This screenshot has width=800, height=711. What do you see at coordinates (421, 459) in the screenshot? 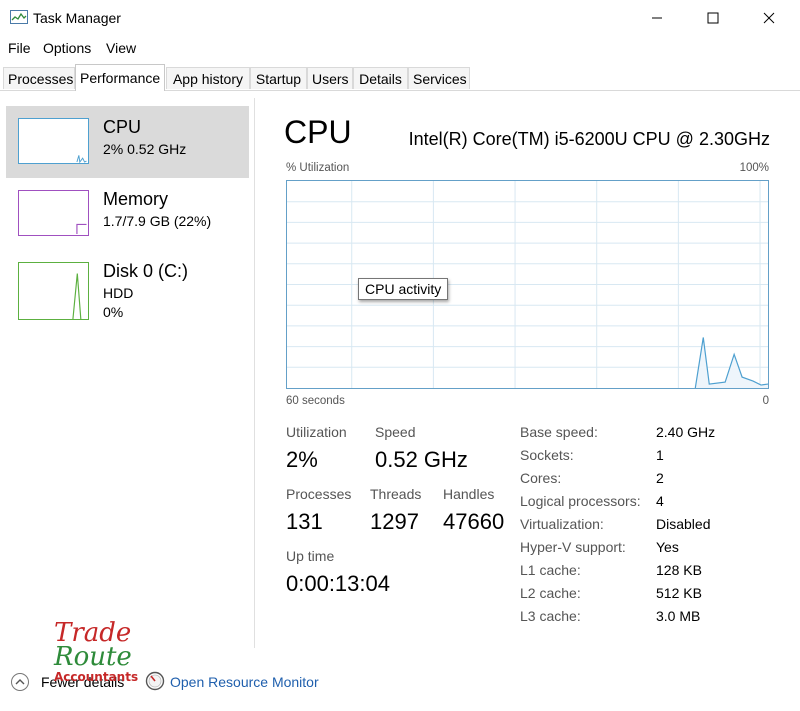
I see `speed-value: 0.52 GHz` at bounding box center [421, 459].